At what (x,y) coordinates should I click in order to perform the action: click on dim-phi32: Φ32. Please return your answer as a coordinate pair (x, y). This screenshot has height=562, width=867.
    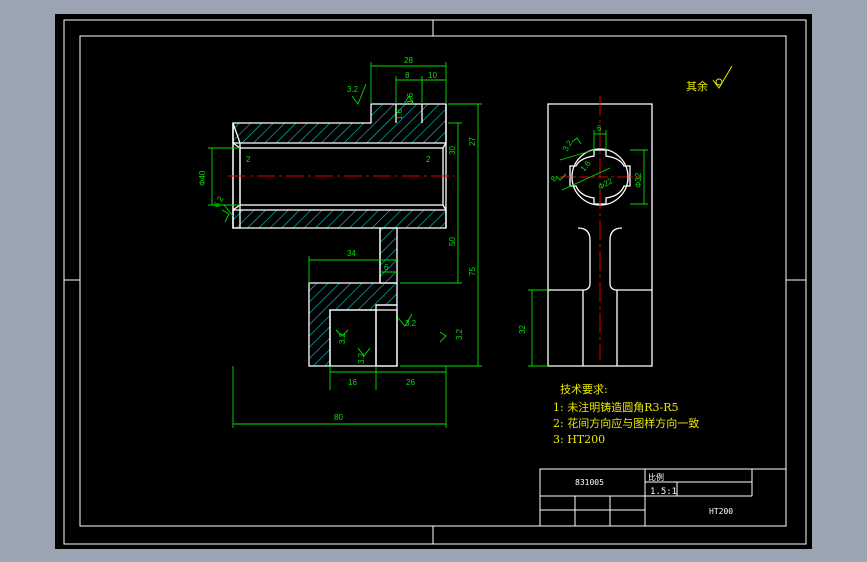
    Looking at the image, I should click on (638, 180).